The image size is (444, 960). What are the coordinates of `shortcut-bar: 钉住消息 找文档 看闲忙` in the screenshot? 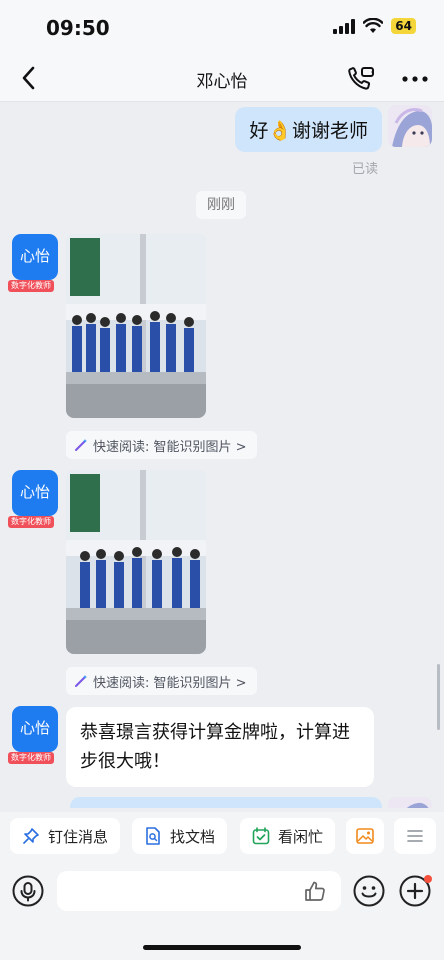 It's located at (222, 836).